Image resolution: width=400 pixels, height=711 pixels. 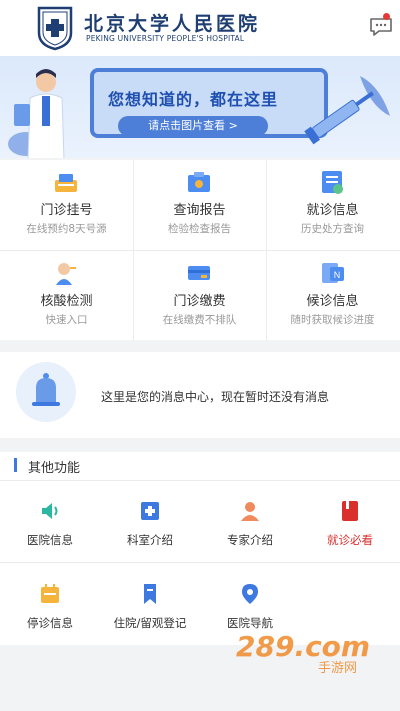 I want to click on service-subtitle: 检验检查报告, so click(x=199, y=229).